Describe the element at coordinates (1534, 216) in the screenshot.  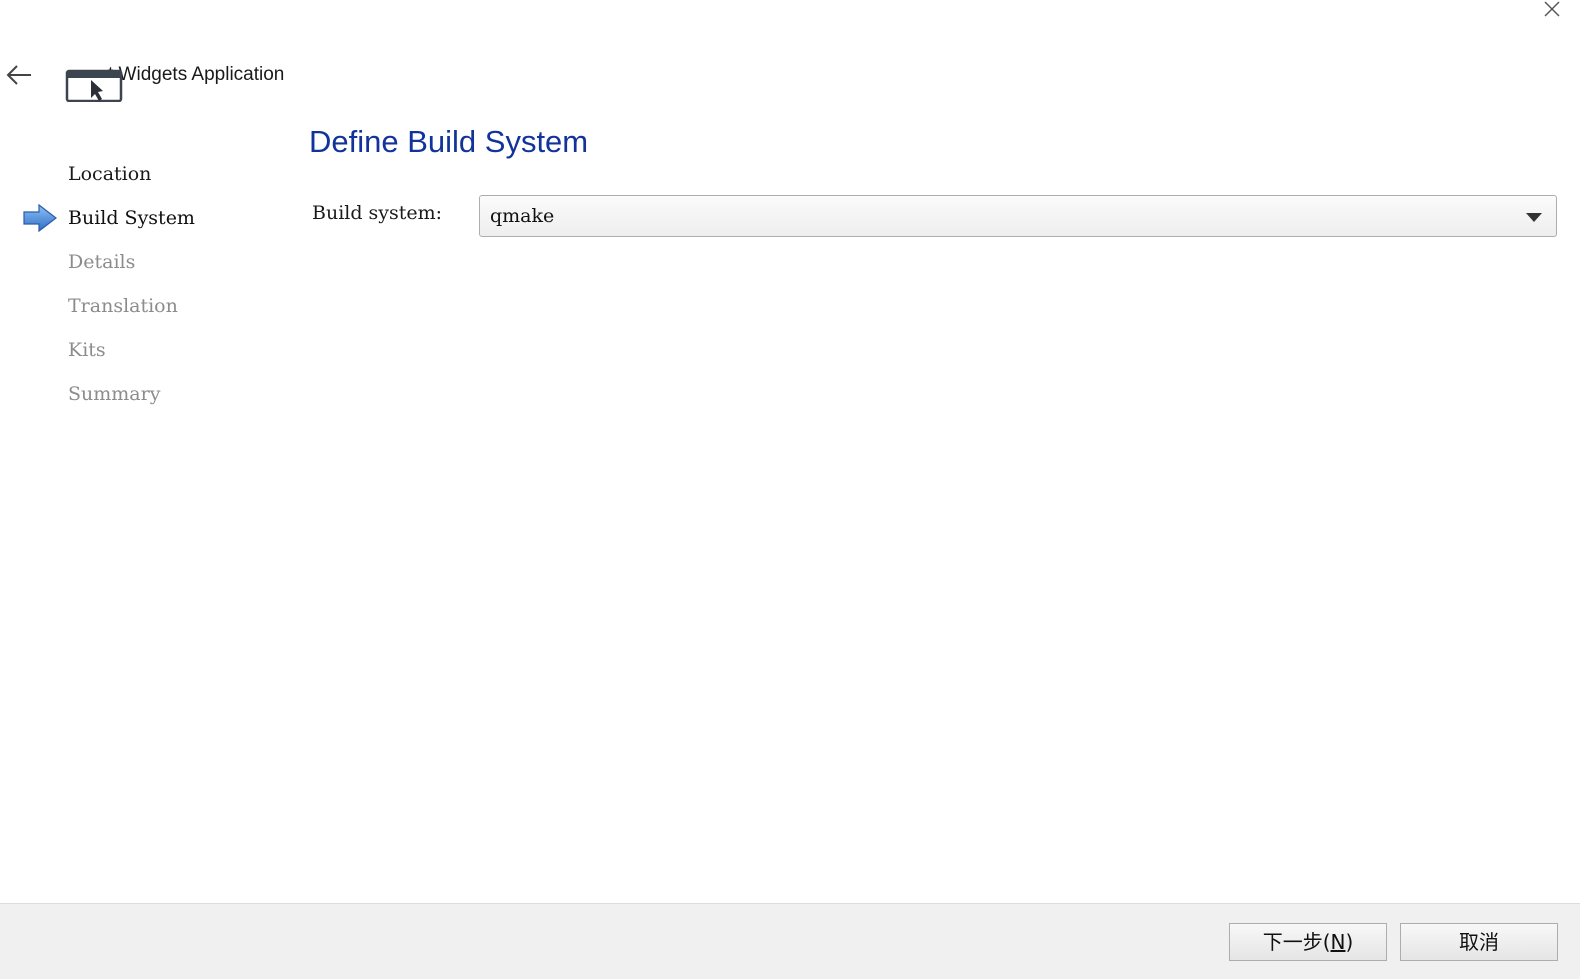
I see `chevron-down-icon` at that location.